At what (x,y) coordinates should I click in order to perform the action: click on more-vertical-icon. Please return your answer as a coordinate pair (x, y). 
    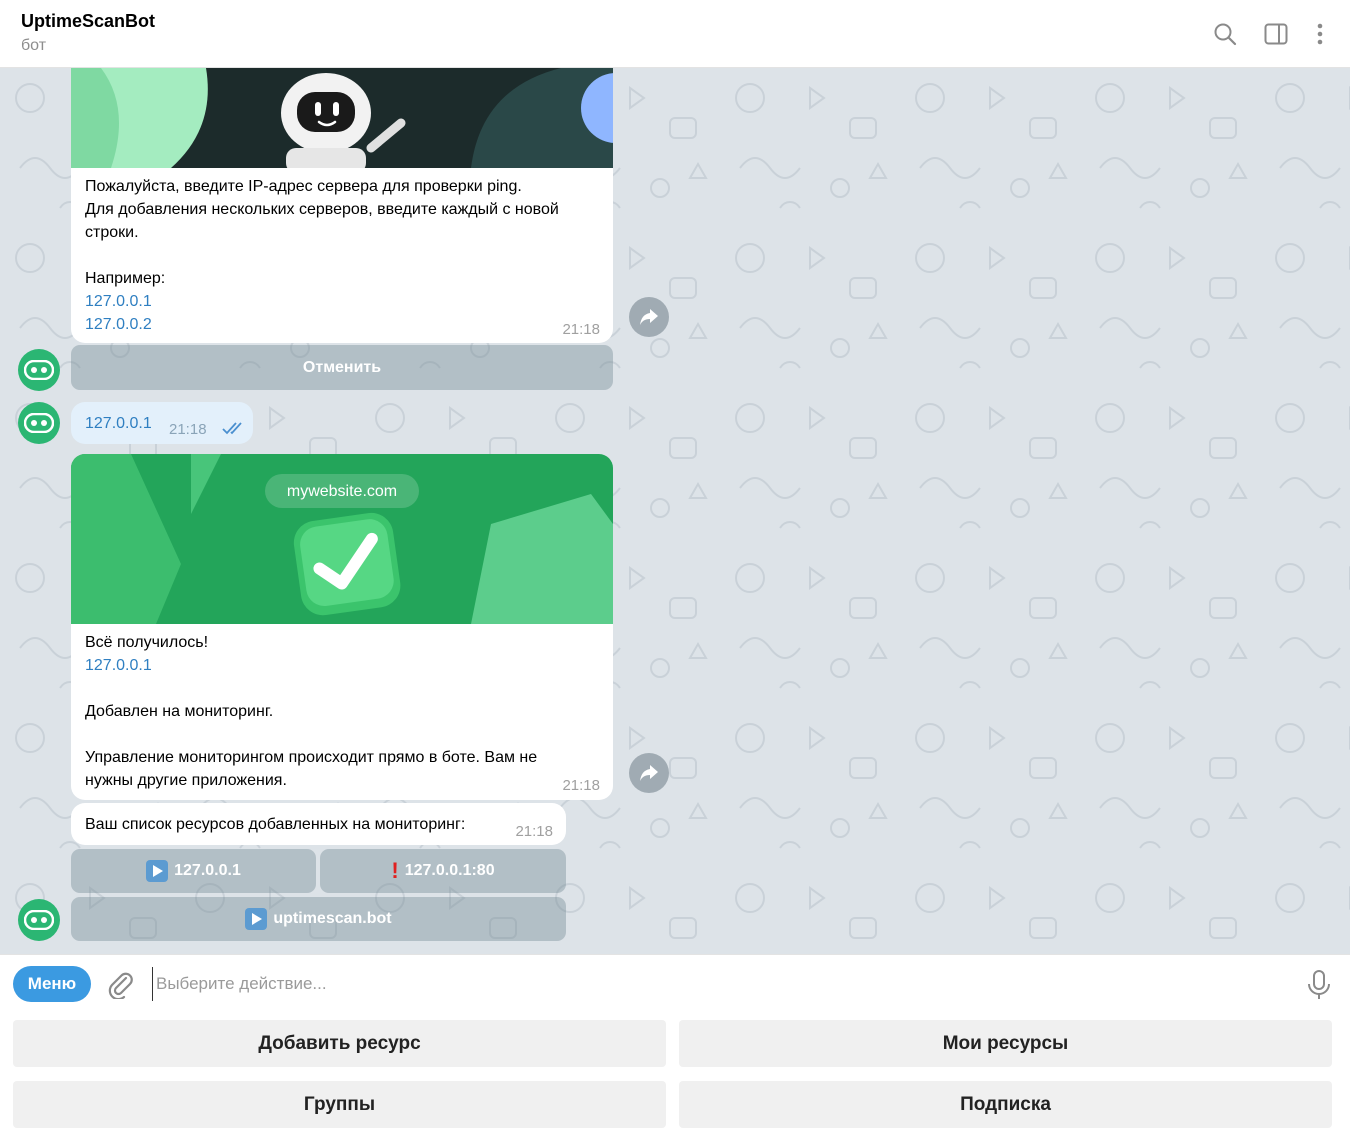
    Looking at the image, I should click on (1320, 34).